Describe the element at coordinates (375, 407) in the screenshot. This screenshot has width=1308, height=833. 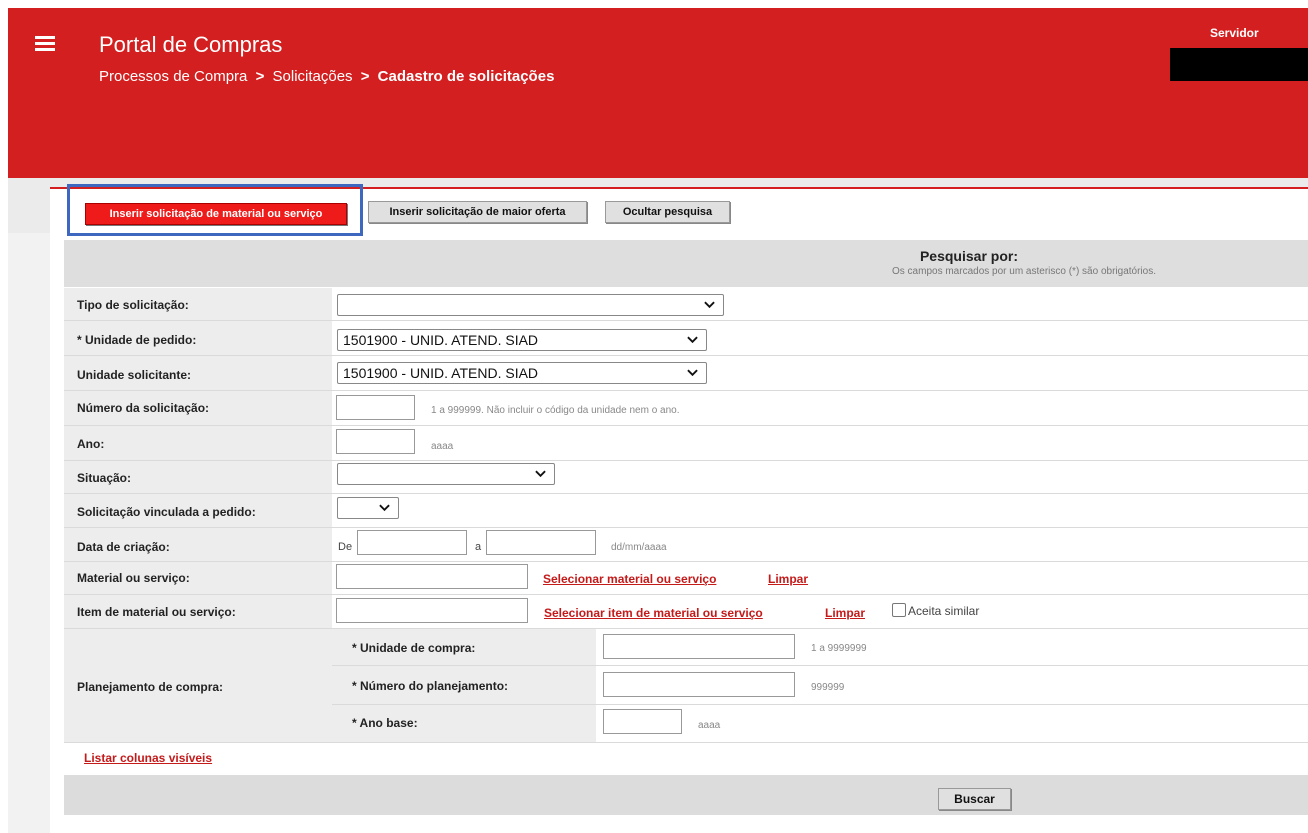
I see `numero-solicitacao-input` at that location.